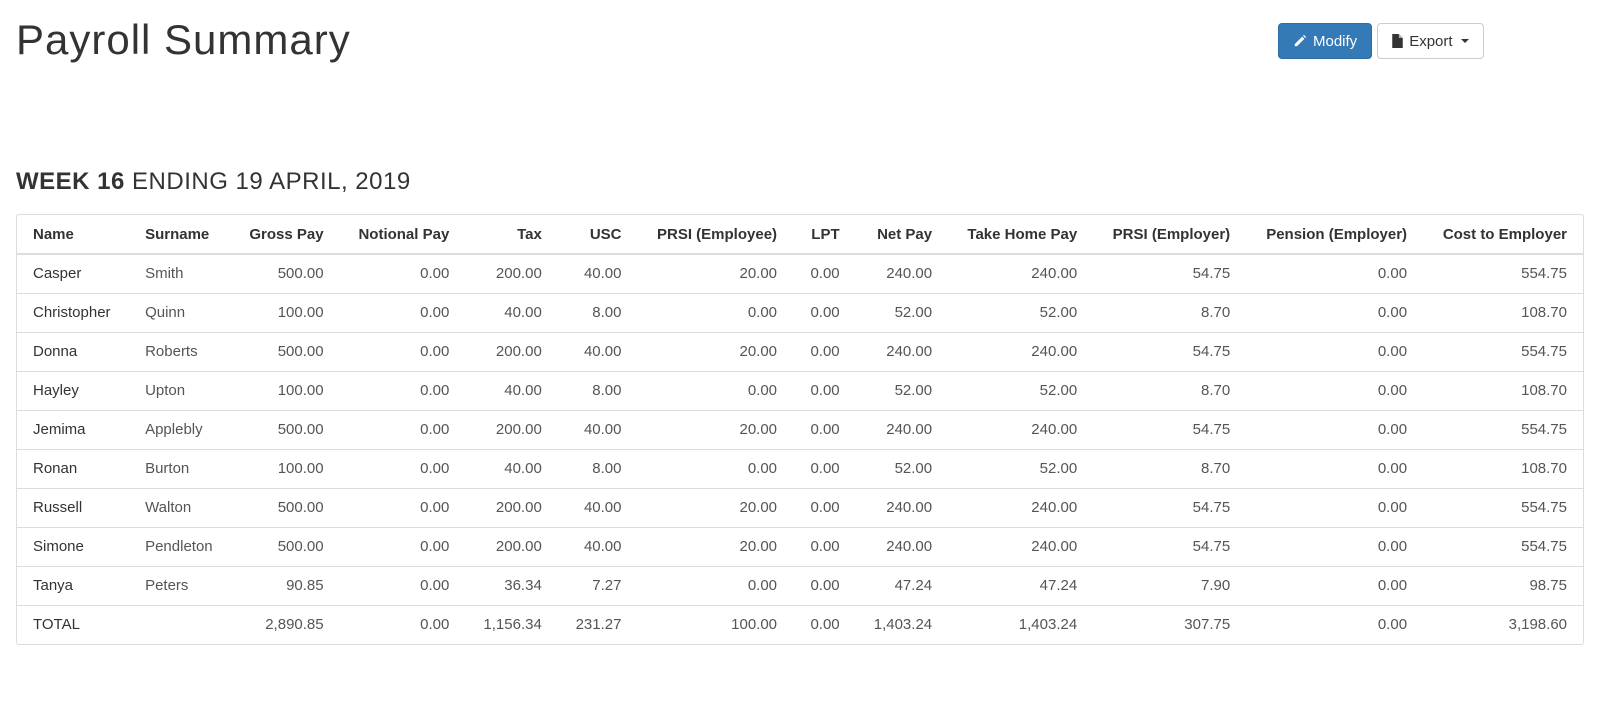 The image size is (1600, 710). What do you see at coordinates (1397, 41) in the screenshot?
I see `file-icon` at bounding box center [1397, 41].